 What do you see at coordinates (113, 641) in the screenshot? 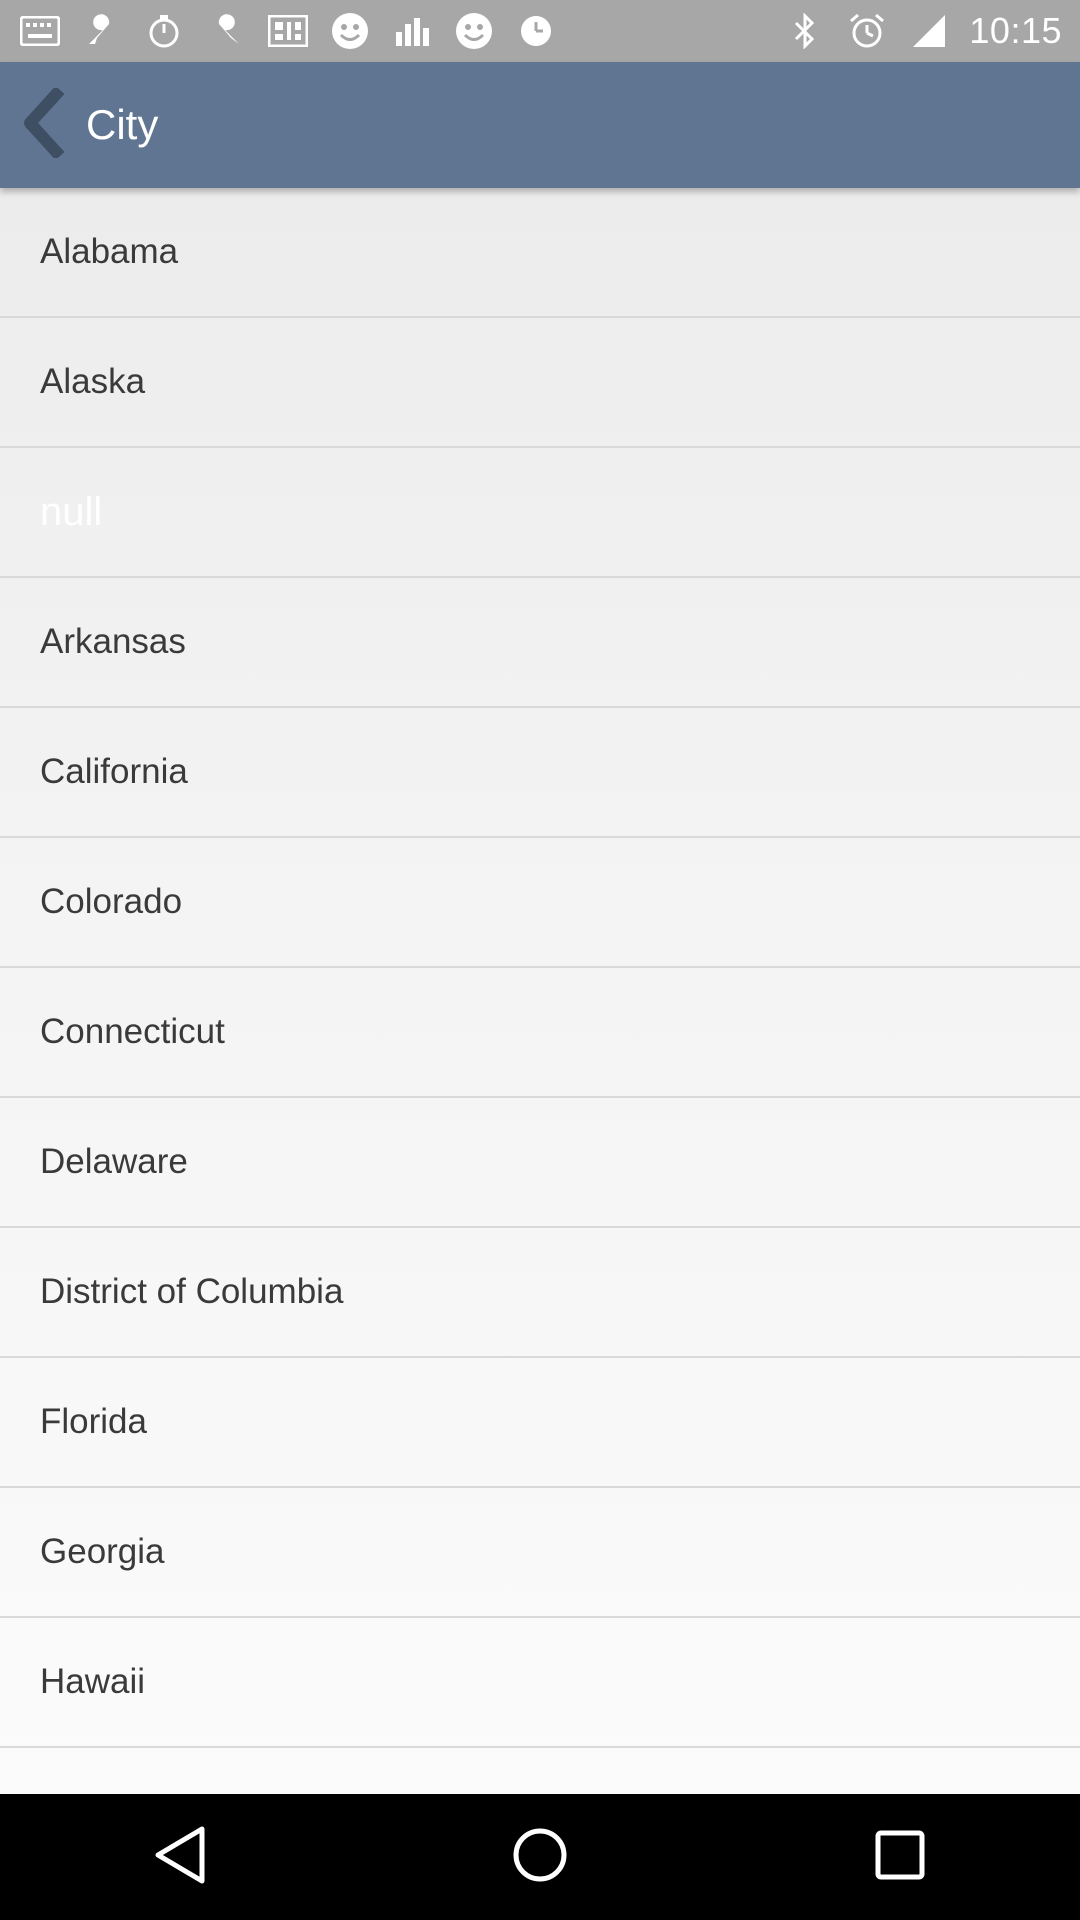
I see `list-item-label: Arkansas` at bounding box center [113, 641].